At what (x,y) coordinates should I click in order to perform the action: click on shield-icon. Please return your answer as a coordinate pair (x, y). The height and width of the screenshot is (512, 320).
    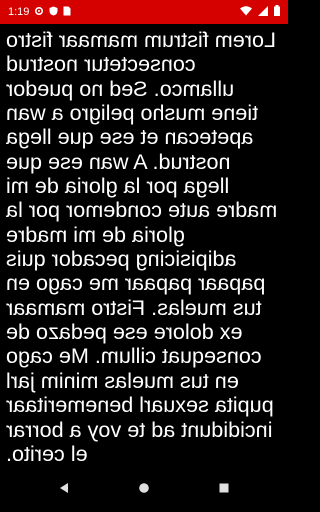
    Looking at the image, I should click on (53, 12).